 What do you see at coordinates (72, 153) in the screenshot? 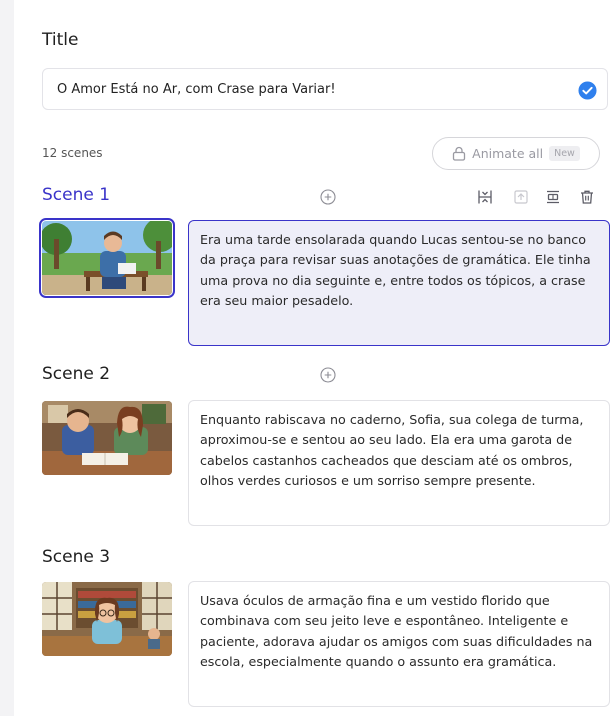
I see `scene-count: 12 scenes` at bounding box center [72, 153].